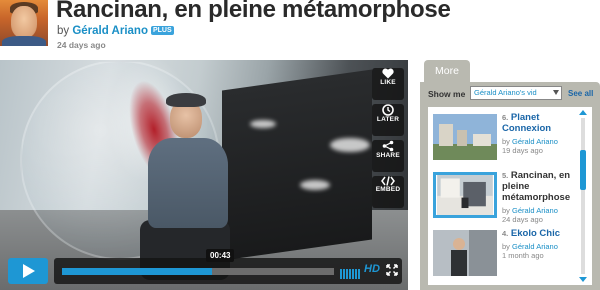 Image resolution: width=600 pixels, height=290 pixels. What do you see at coordinates (583, 170) in the screenshot?
I see `scroll-thumb` at bounding box center [583, 170].